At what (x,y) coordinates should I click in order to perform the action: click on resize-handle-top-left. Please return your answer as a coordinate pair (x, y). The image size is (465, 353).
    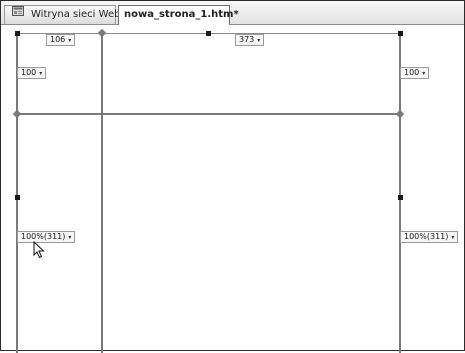
    Looking at the image, I should click on (17, 33).